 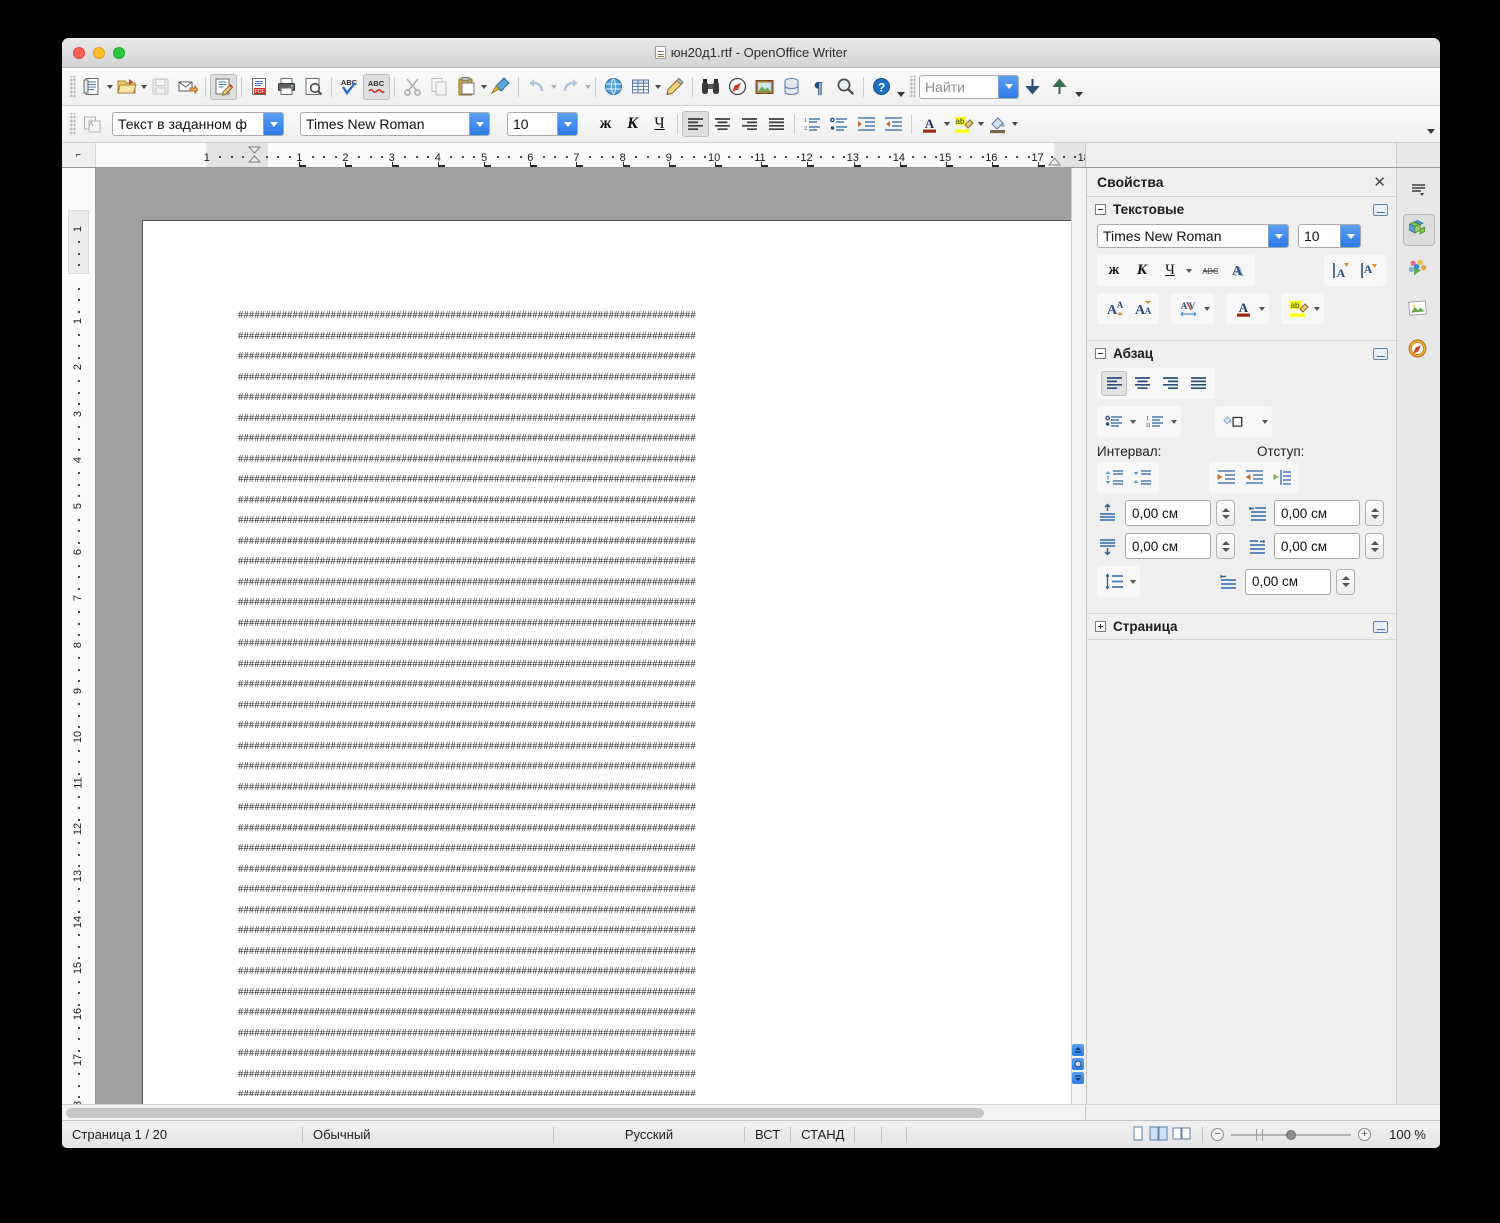 I want to click on italic-button: К, so click(x=632, y=124).